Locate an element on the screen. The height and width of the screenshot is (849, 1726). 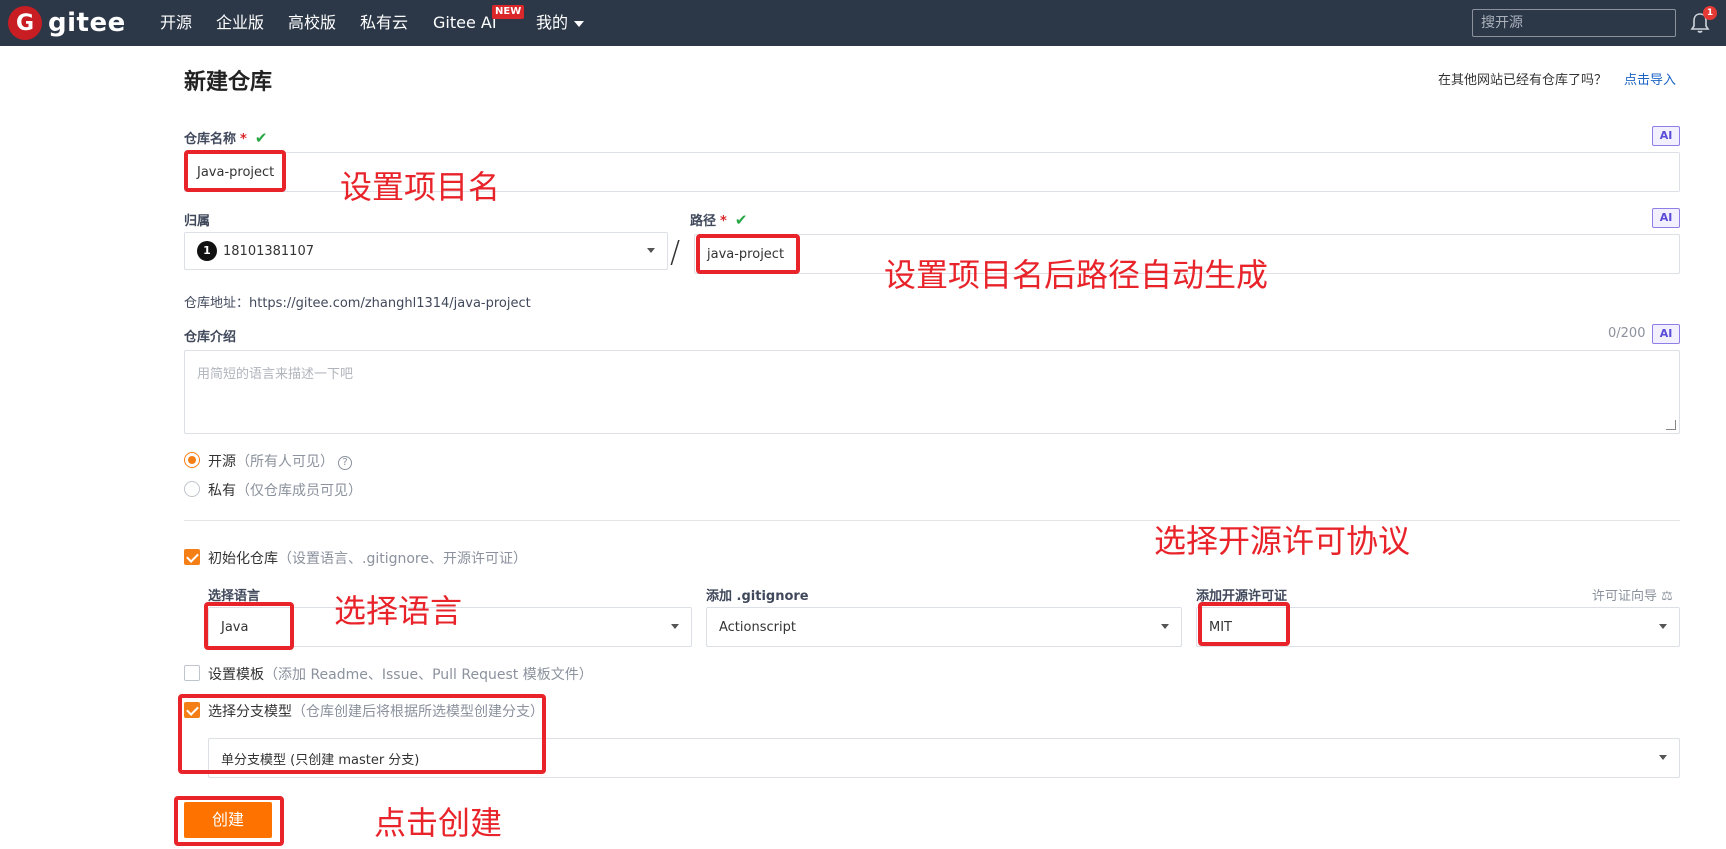
gitignore-label: 添加 .gitignore is located at coordinates (757, 596).